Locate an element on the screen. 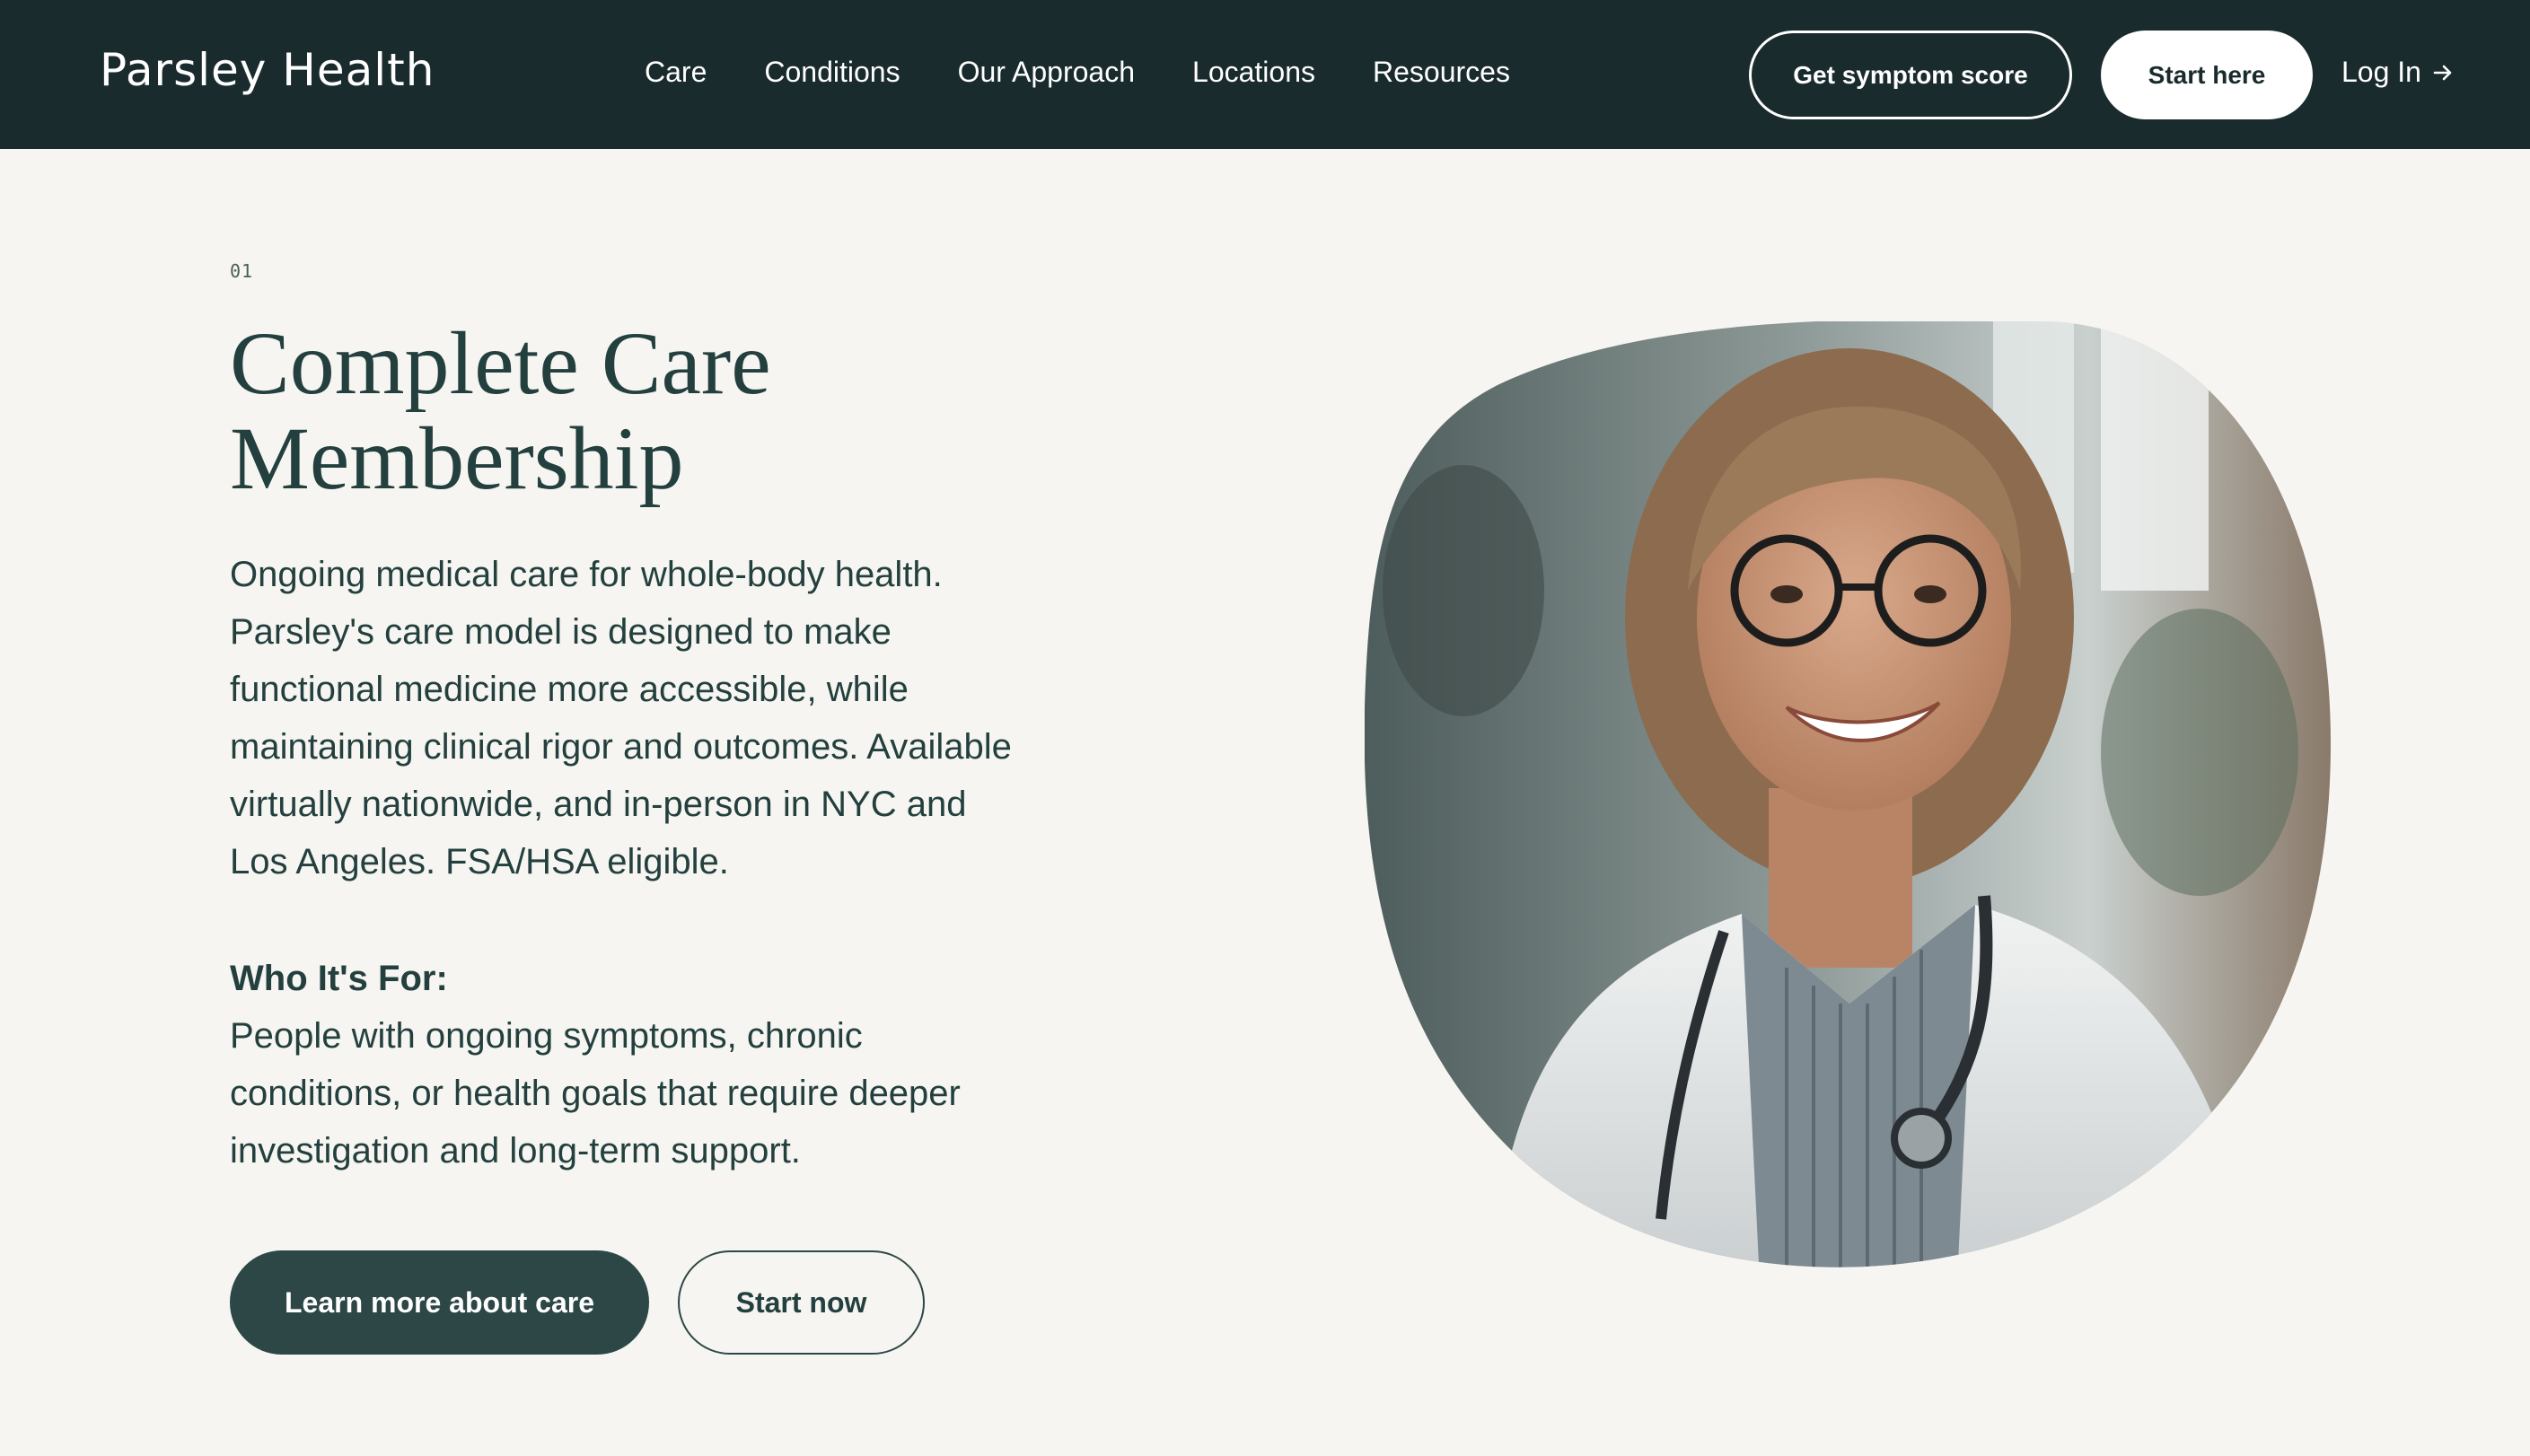 This screenshot has height=1456, width=2530. learn-more-about-care-button: Learn more about care is located at coordinates (439, 1302).